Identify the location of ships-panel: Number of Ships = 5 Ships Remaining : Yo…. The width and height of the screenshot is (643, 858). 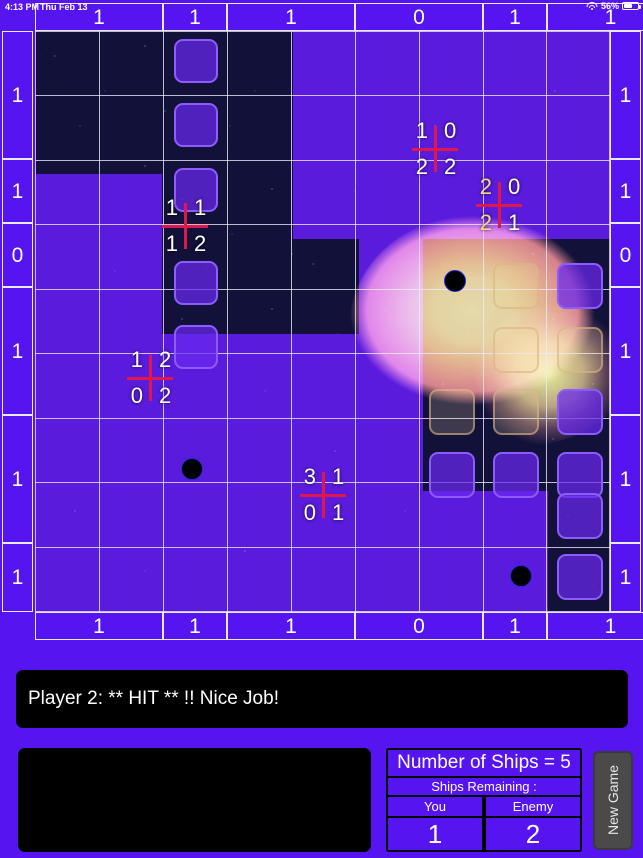
(484, 800).